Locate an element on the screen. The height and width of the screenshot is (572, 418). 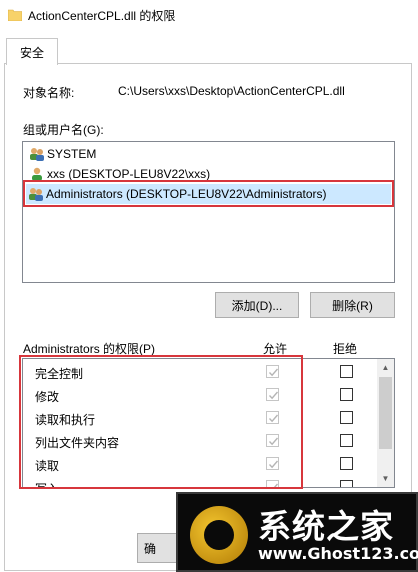
group-item-label: xxs (DESKTOP-LEU8V22\xxs) is located at coordinates (129, 174).